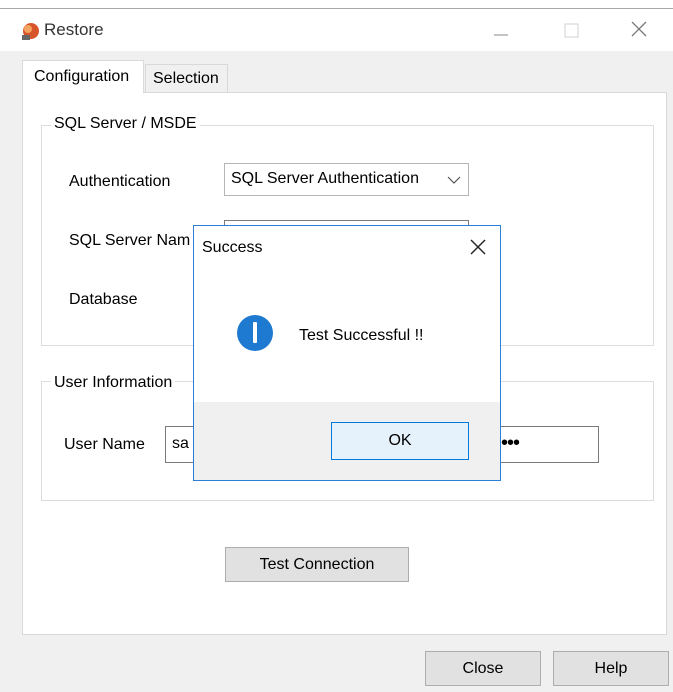 The image size is (673, 692). I want to click on close-icon, so click(639, 29).